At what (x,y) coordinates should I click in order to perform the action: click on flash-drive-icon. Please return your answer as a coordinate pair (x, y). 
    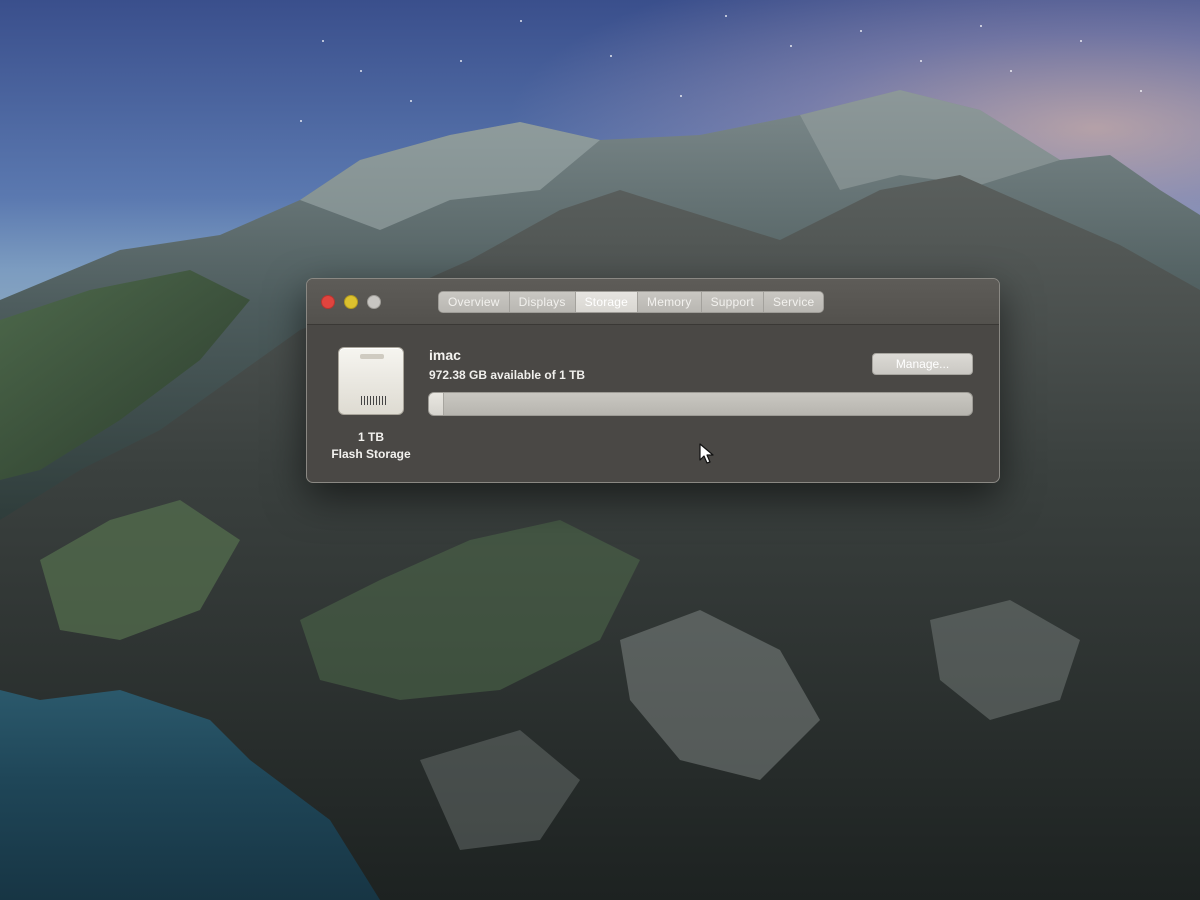
    Looking at the image, I should click on (371, 381).